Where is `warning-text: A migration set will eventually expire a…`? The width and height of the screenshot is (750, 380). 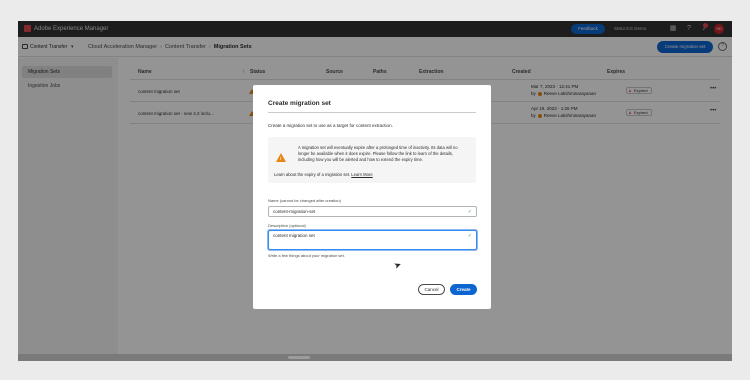 warning-text: A migration set will eventually expire a… is located at coordinates (378, 153).